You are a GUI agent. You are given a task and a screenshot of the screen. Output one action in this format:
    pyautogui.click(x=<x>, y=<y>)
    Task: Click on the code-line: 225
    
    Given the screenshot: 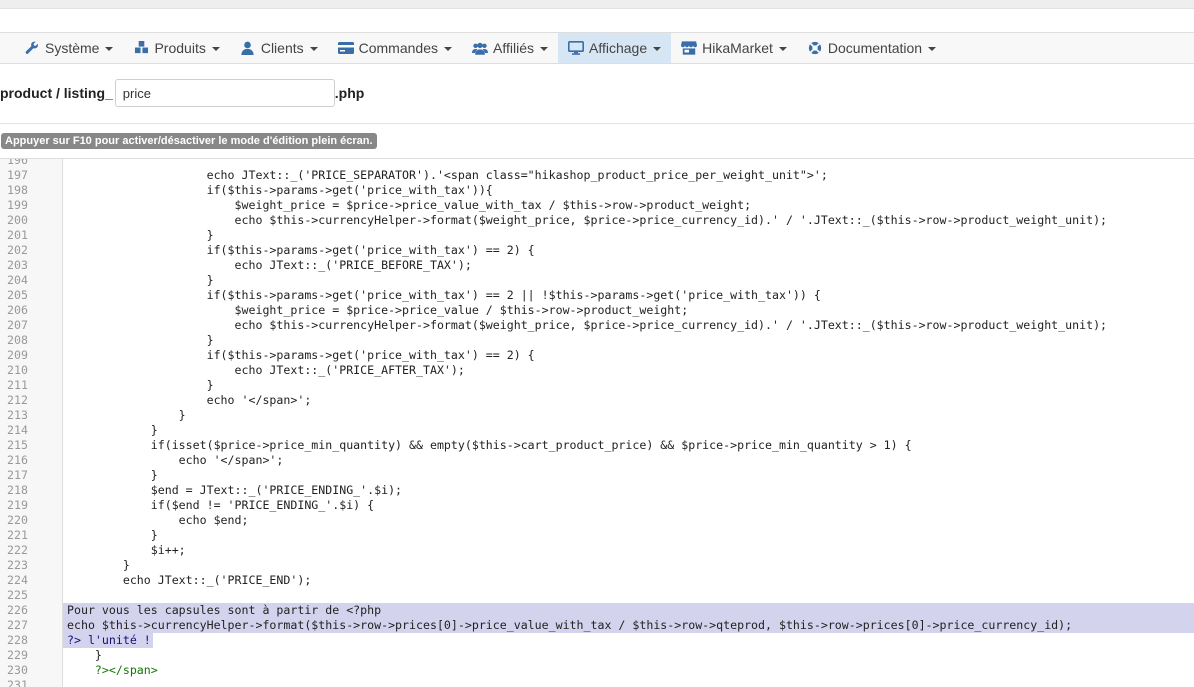 What is the action you would take?
    pyautogui.click(x=597, y=595)
    